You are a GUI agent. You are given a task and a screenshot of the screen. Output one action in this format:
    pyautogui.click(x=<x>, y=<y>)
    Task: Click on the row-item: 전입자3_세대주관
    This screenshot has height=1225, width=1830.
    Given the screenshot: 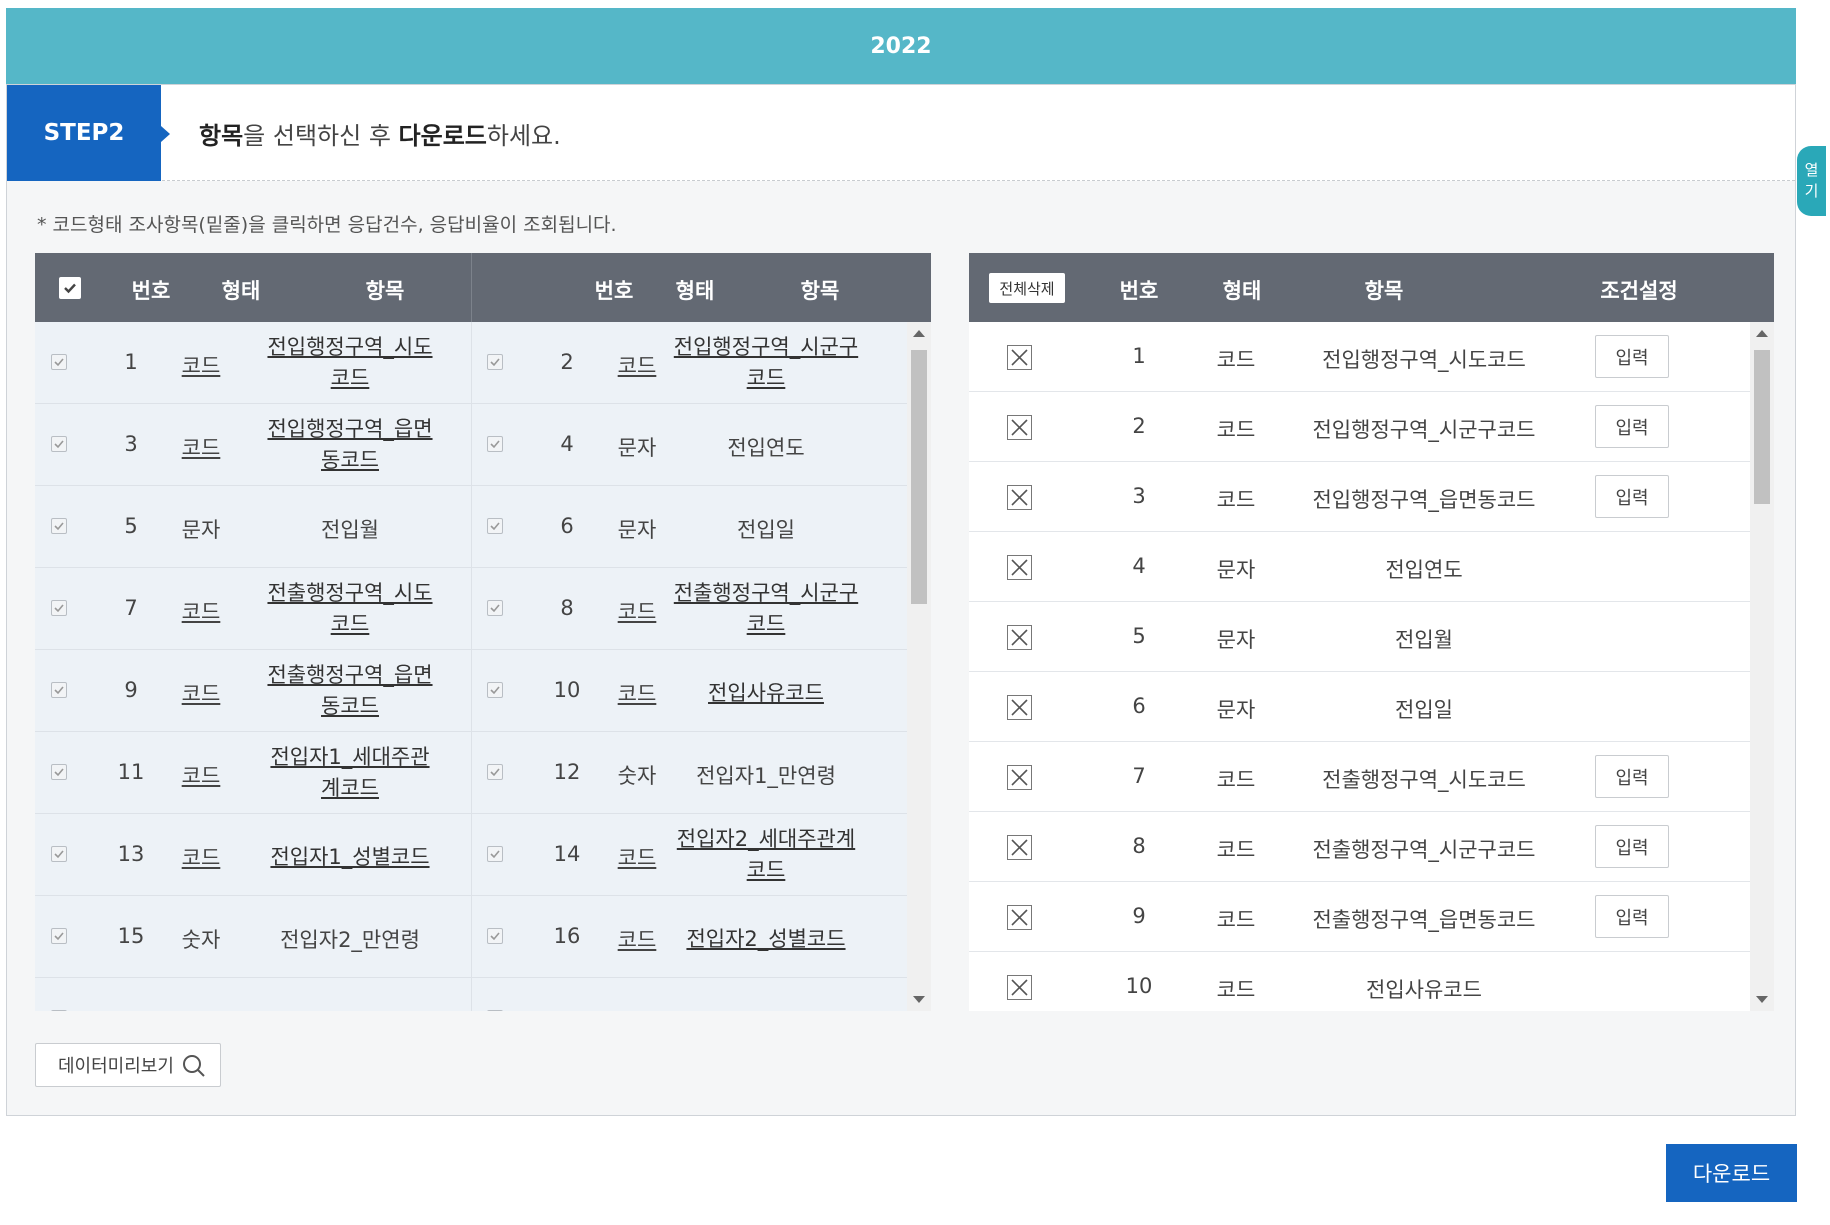 What is the action you would take?
    pyautogui.click(x=350, y=1008)
    